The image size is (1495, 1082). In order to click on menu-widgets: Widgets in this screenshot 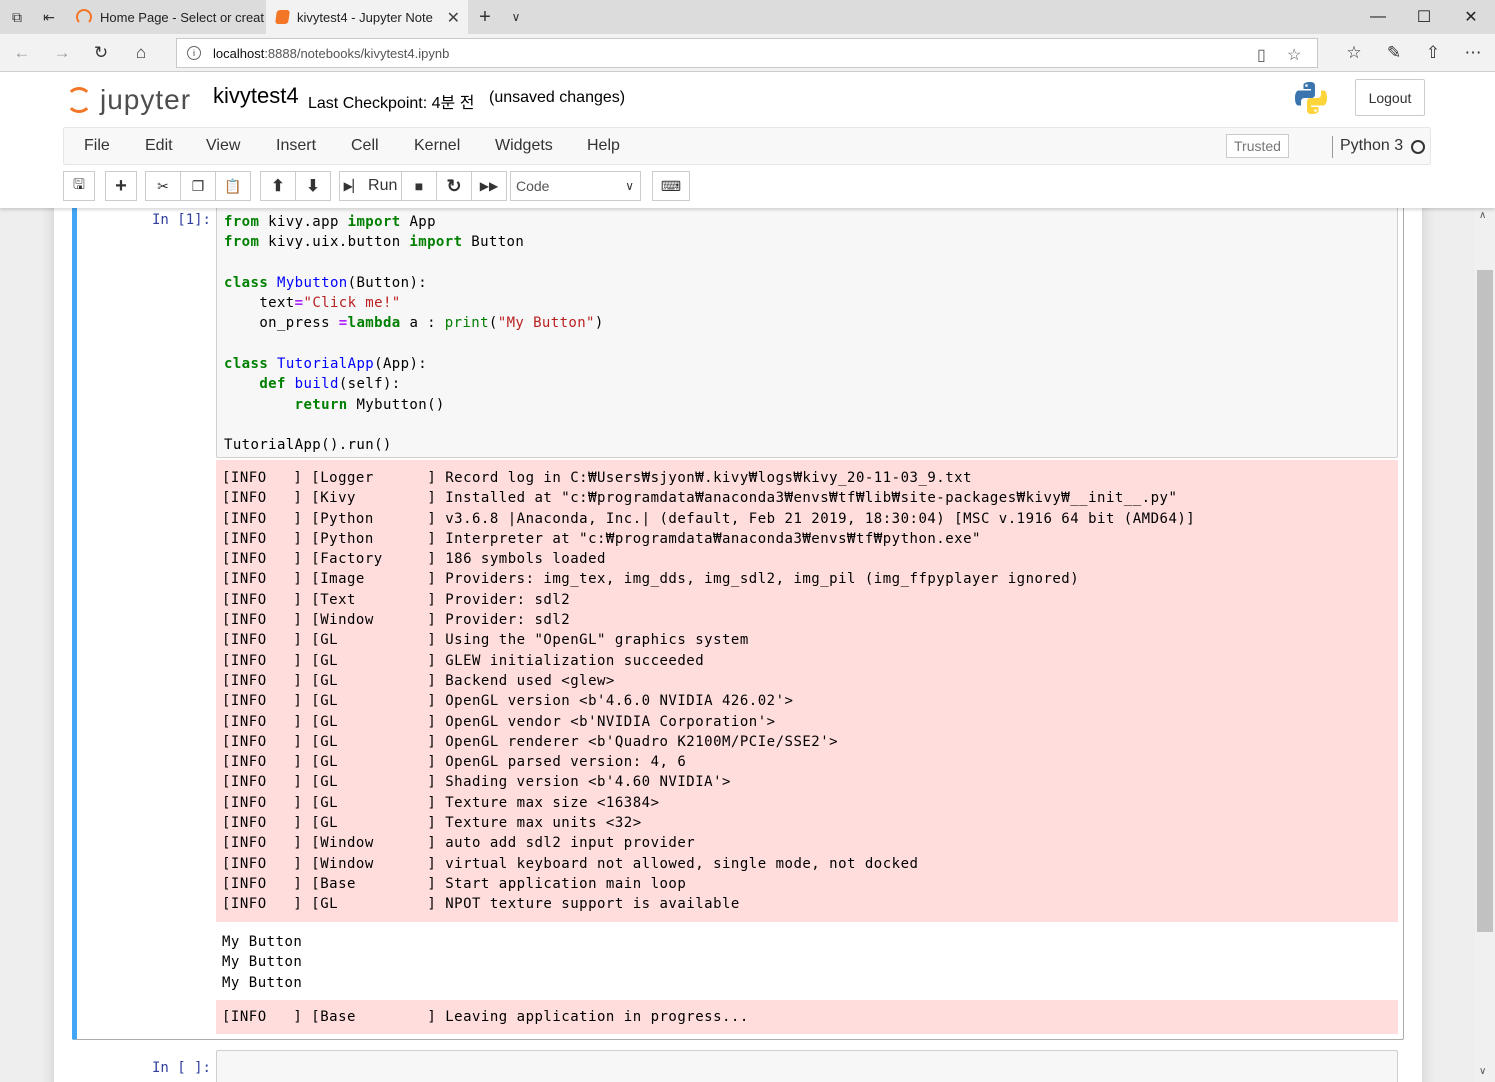, I will do `click(524, 146)`.